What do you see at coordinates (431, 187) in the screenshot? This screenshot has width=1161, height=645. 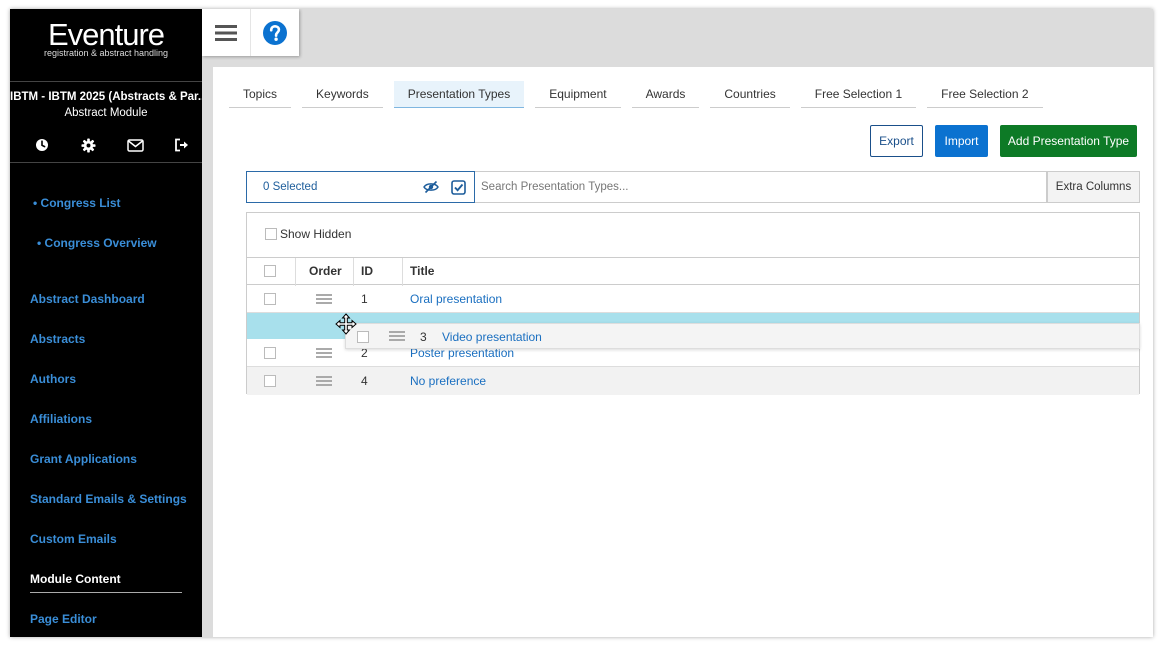 I see `eye-slash-icon` at bounding box center [431, 187].